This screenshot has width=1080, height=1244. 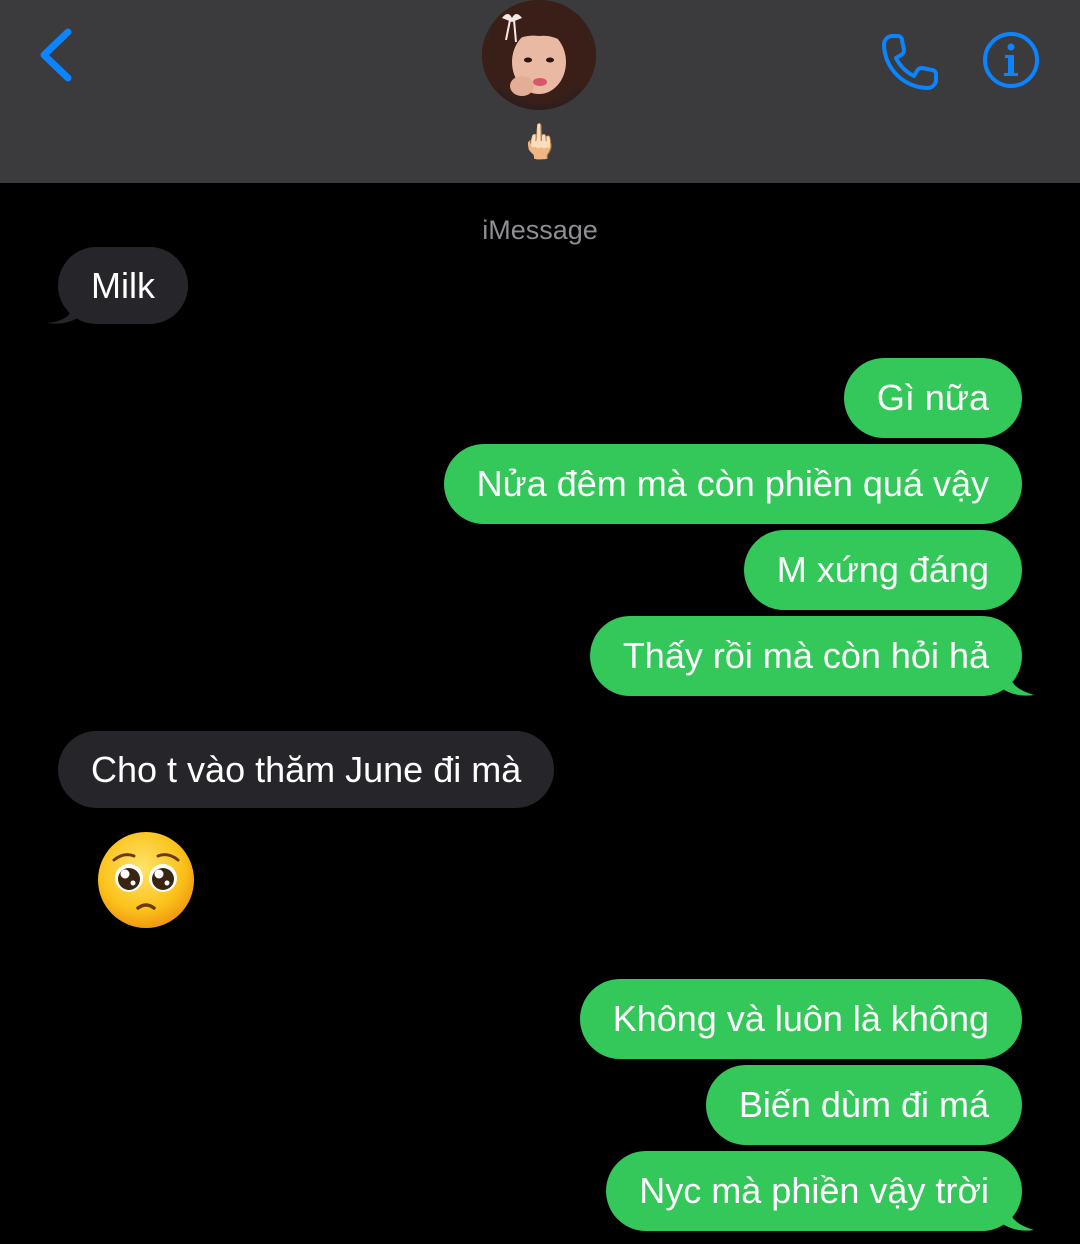 I want to click on sent-message-bubble: Thấy rồi mà còn hỏi hả, so click(x=805, y=656).